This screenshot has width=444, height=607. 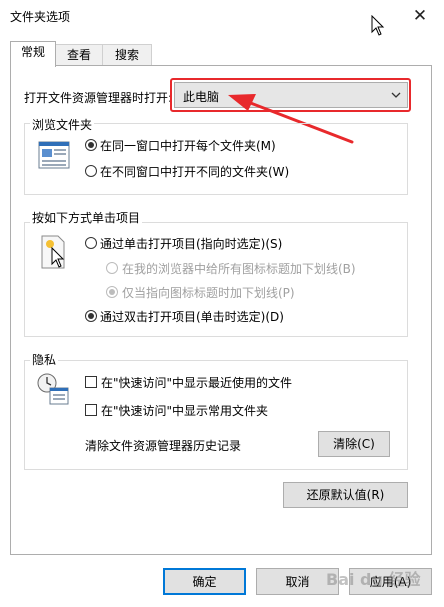 I want to click on tab-search: 搜索, so click(x=127, y=55).